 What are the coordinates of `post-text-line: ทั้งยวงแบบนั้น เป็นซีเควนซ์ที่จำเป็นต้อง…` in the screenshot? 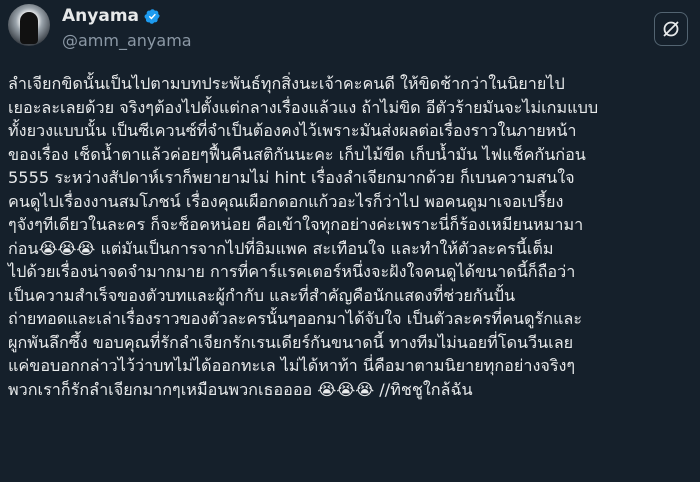 It's located at (292, 130).